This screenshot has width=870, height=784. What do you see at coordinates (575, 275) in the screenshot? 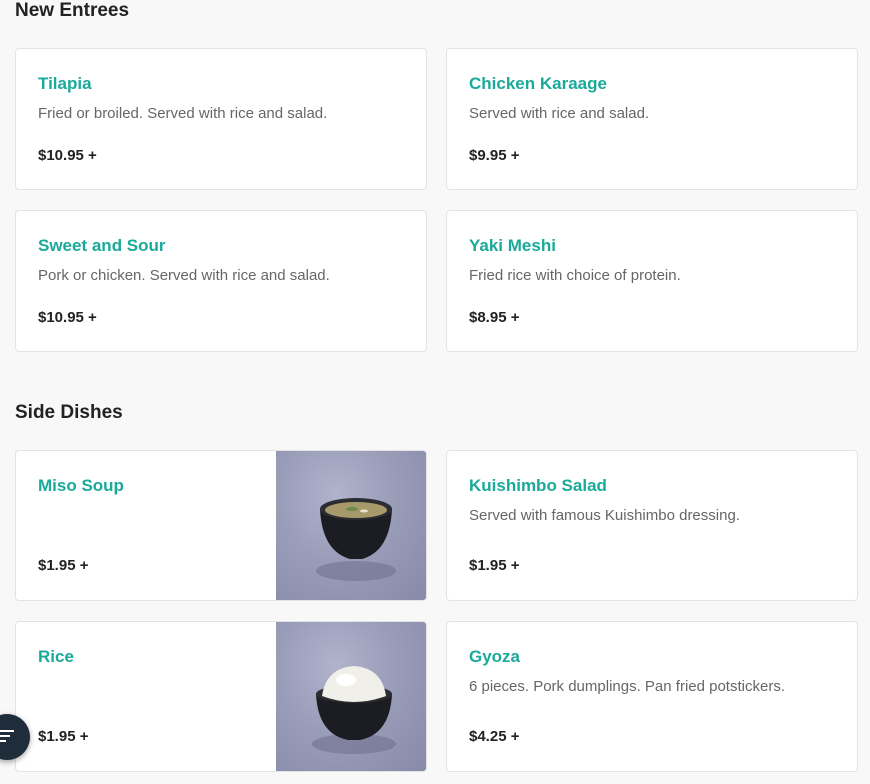
I see `item-description: Fried rice with choice of protein.` at bounding box center [575, 275].